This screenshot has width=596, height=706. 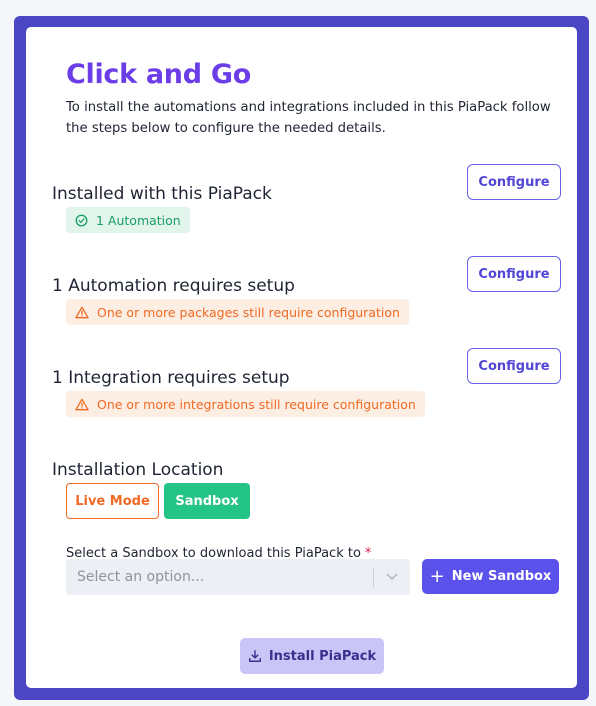 What do you see at coordinates (158, 74) in the screenshot?
I see `page-title: Click and Go` at bounding box center [158, 74].